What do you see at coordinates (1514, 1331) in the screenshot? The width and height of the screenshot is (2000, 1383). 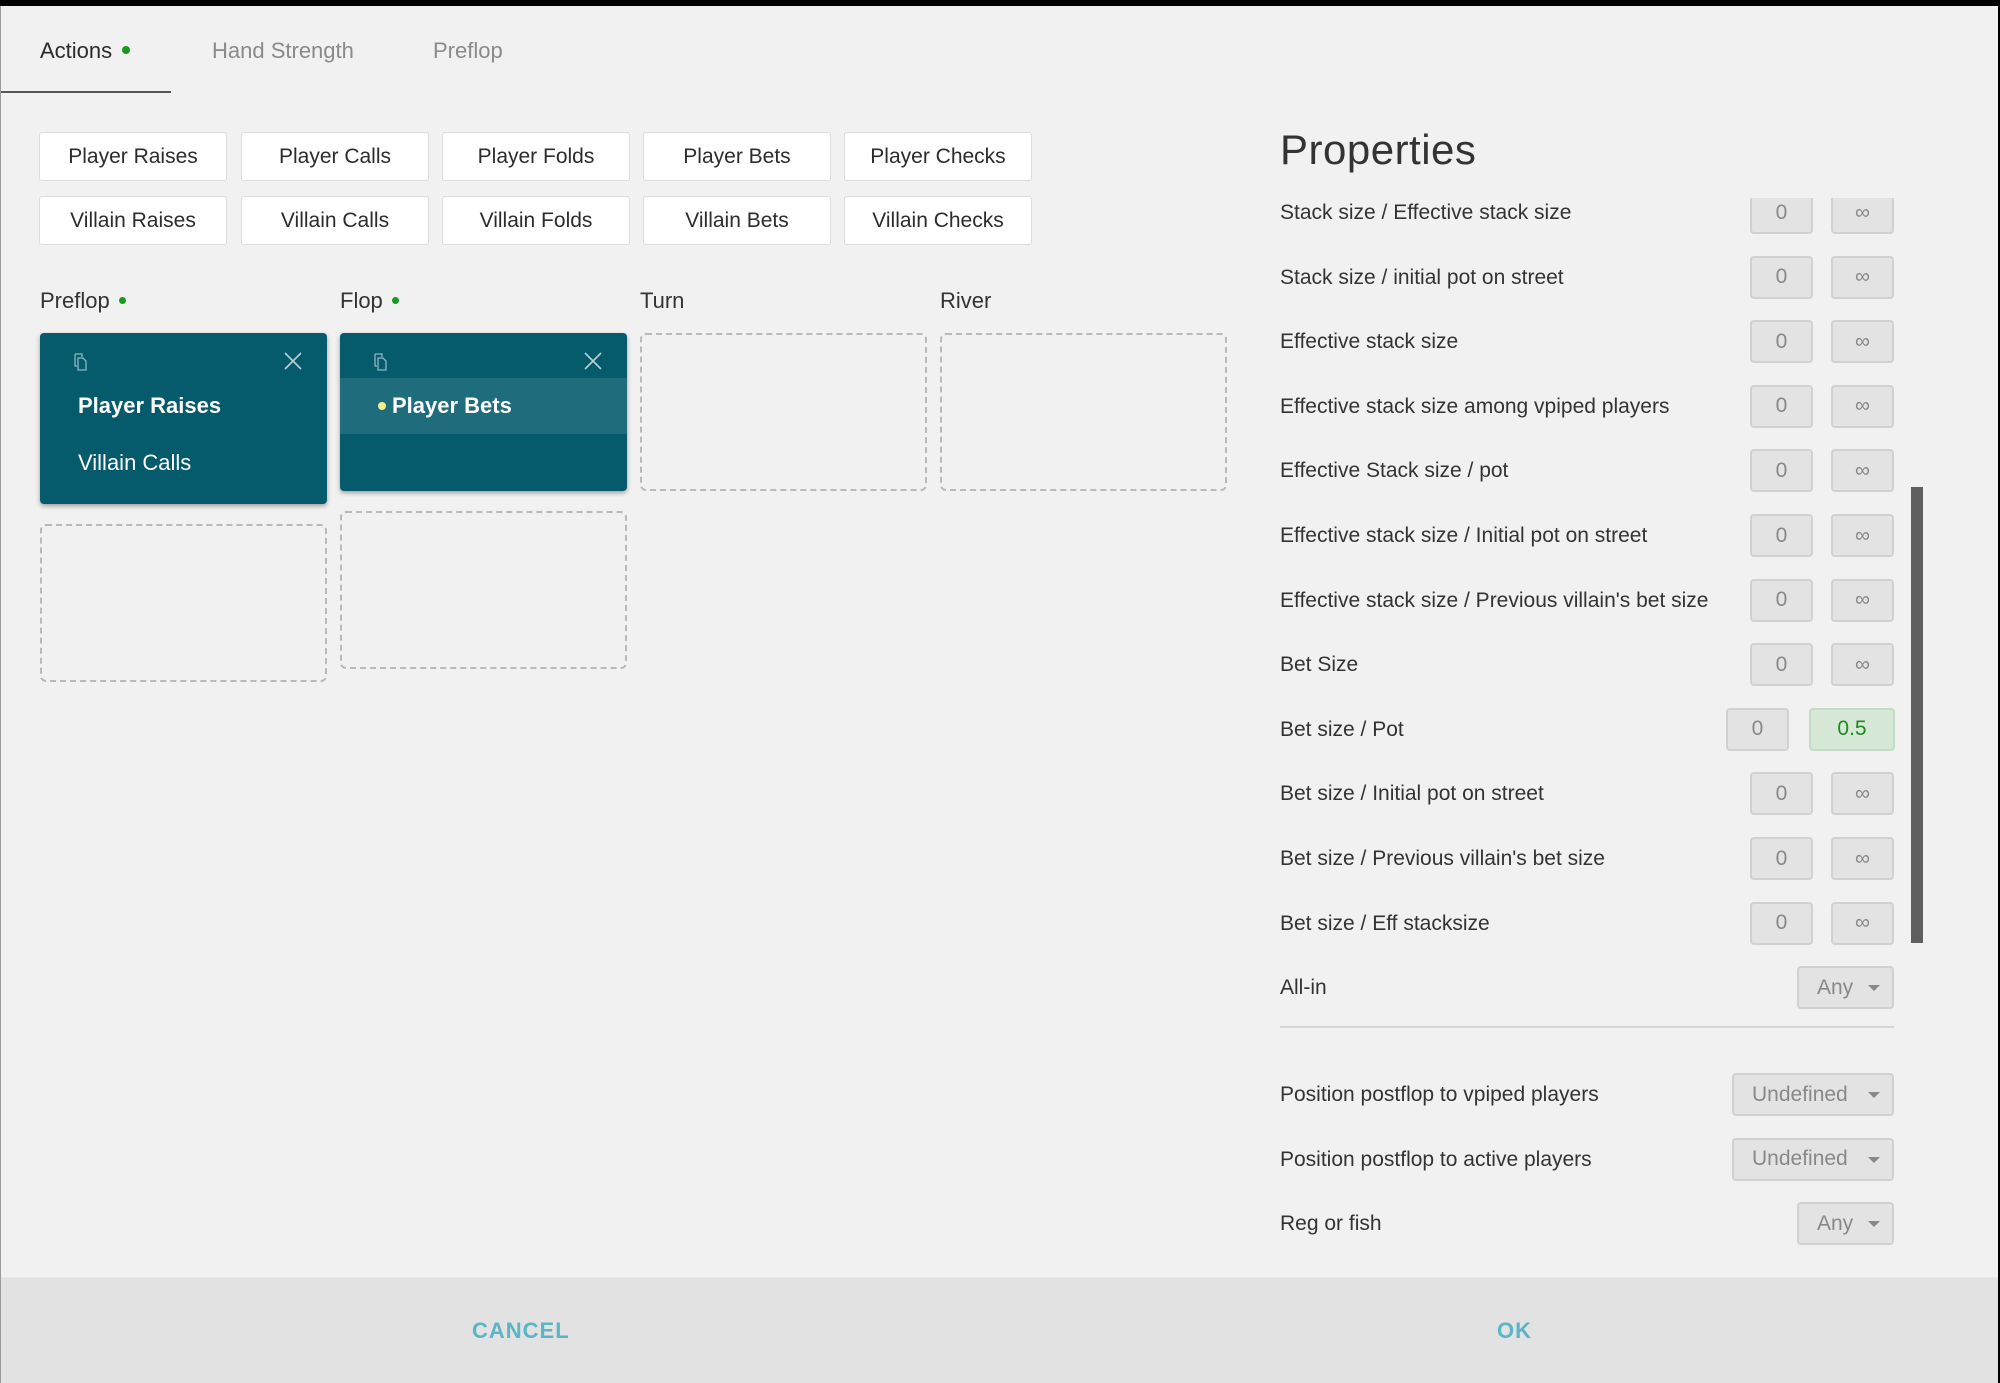 I see `ok-button: OK` at bounding box center [1514, 1331].